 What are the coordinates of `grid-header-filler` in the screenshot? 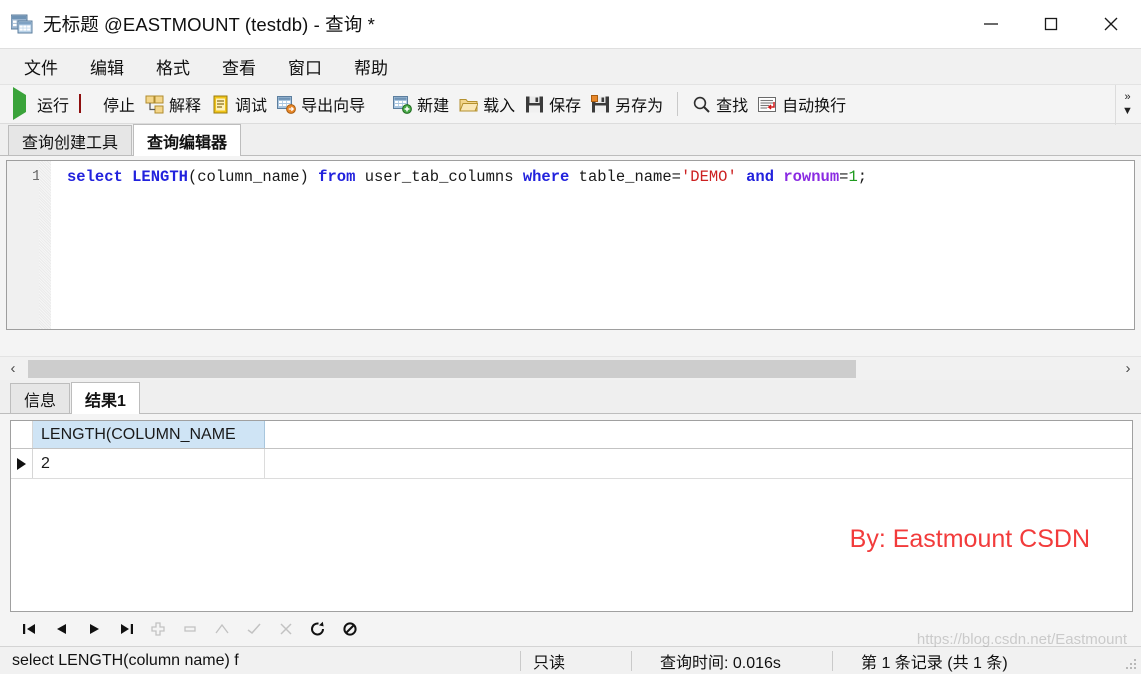 It's located at (698, 434).